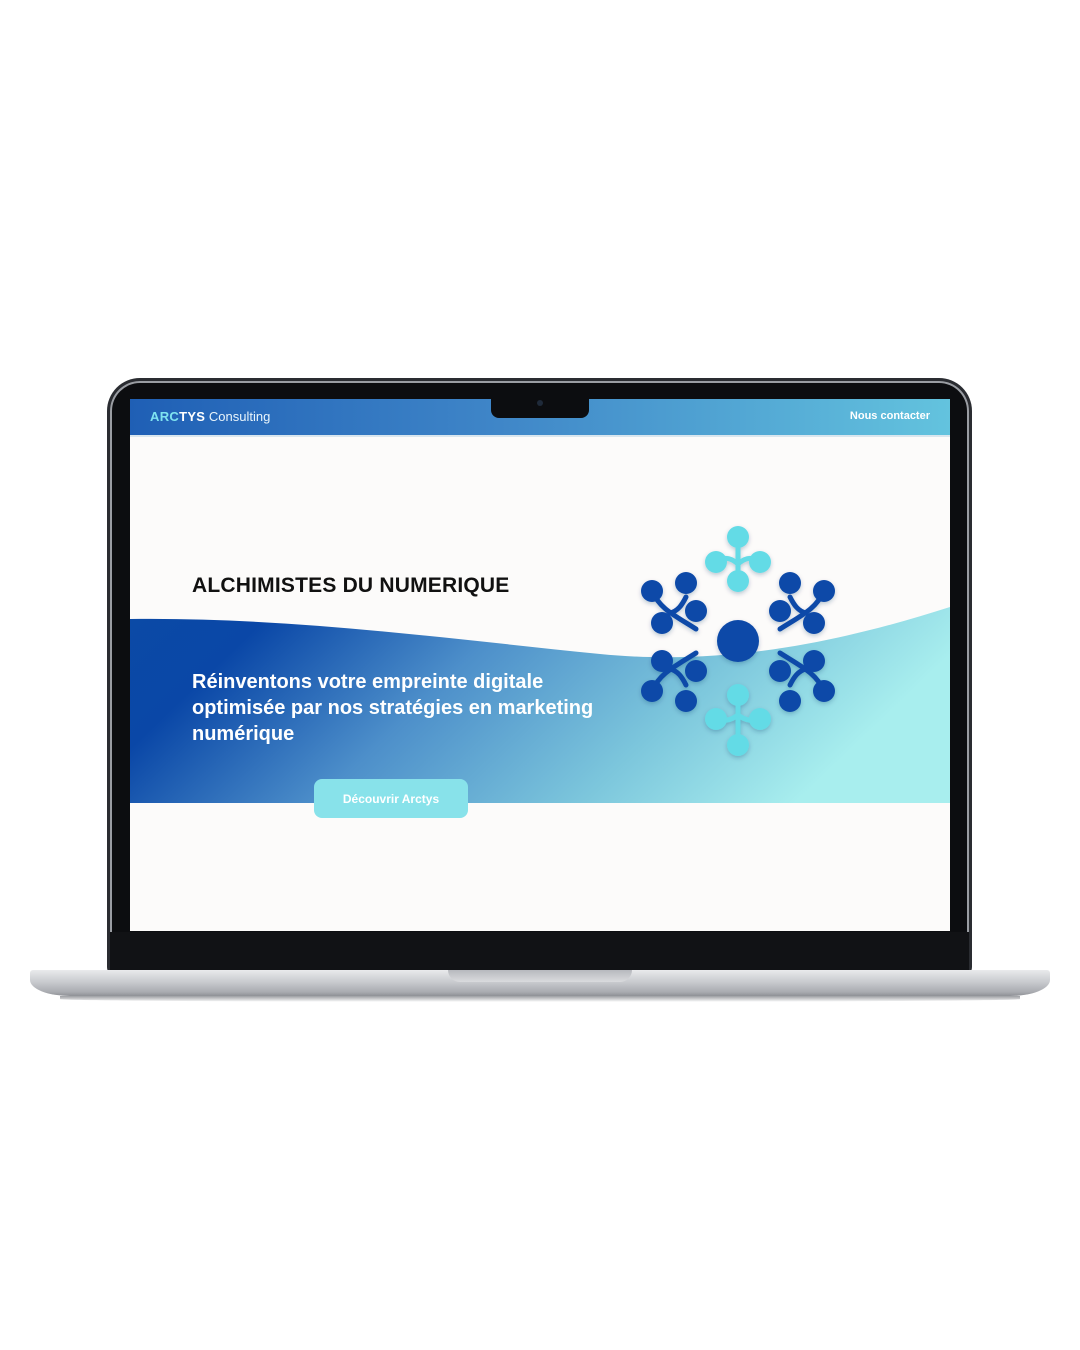 Image resolution: width=1080 pixels, height=1350 pixels. I want to click on logo-arc-text: ARC, so click(165, 416).